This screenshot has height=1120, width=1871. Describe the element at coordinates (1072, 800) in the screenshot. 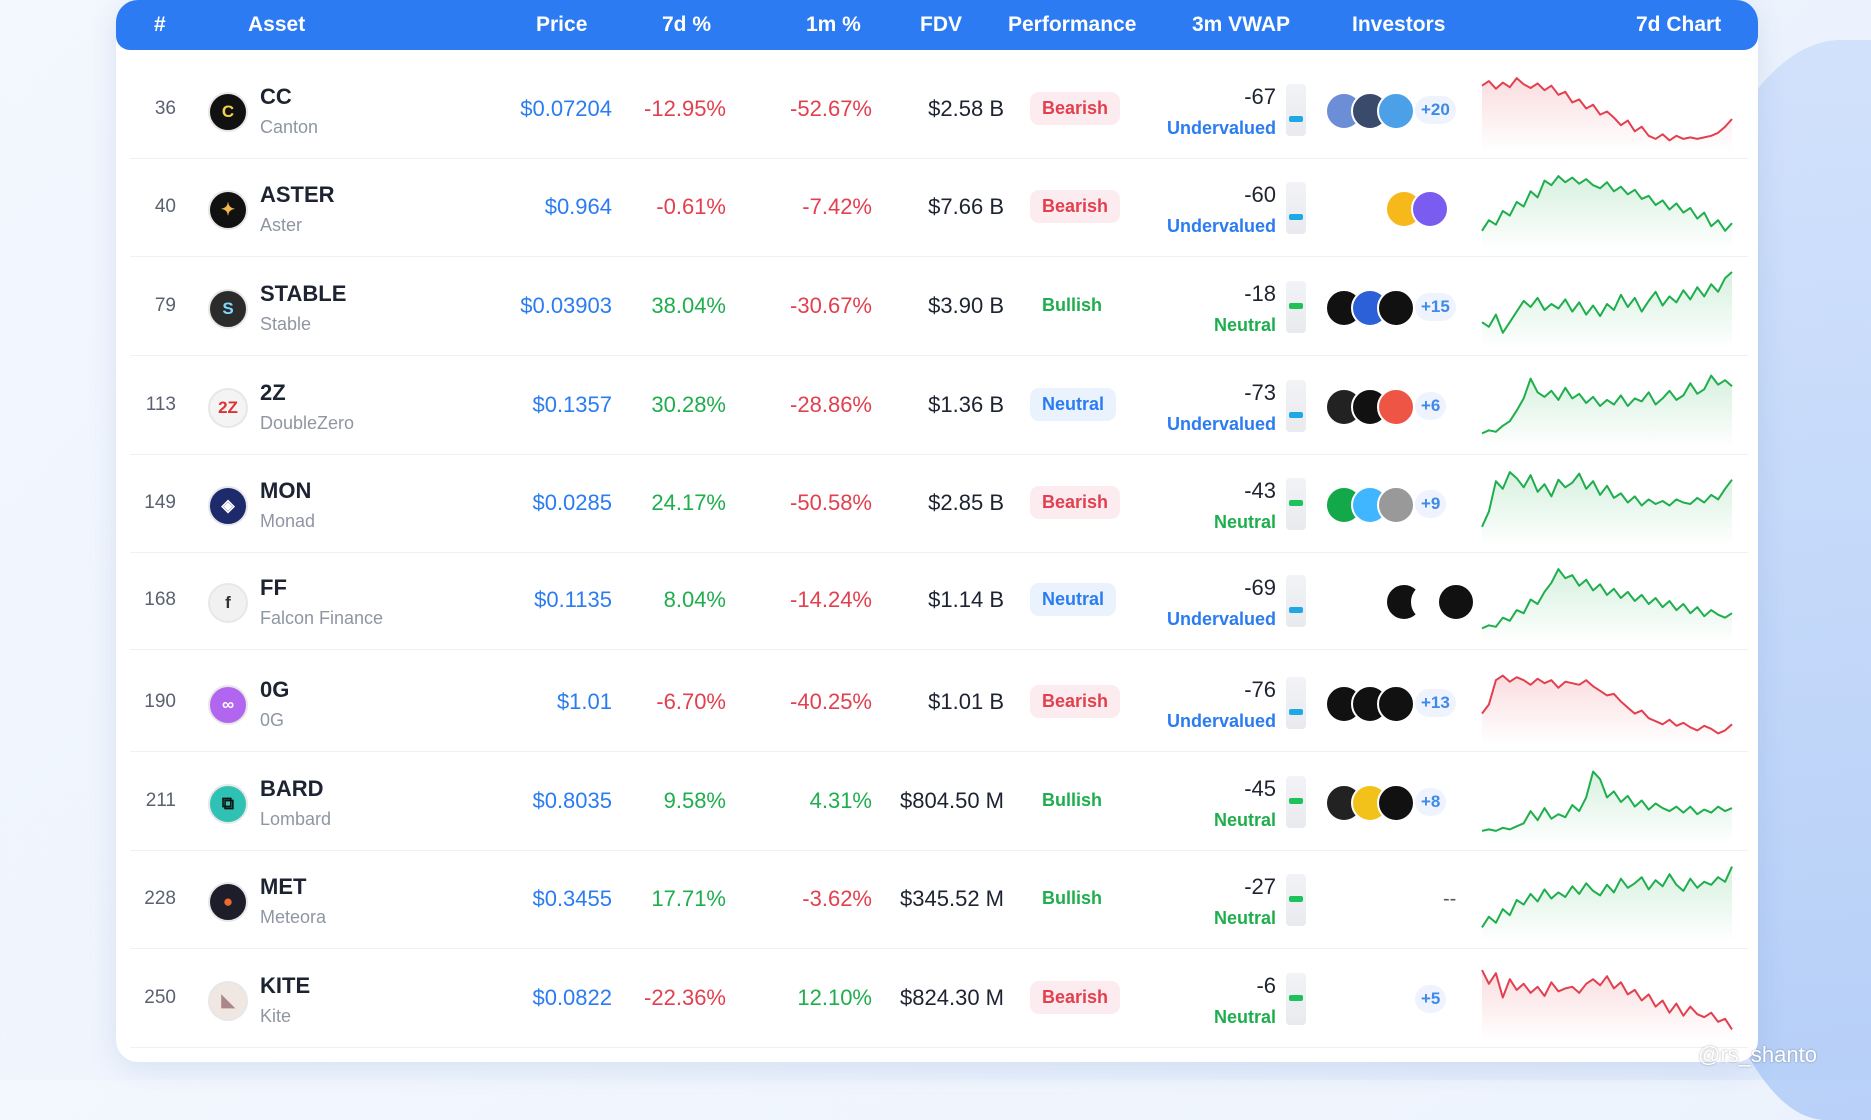

I see `performance-badge: Bullish` at that location.